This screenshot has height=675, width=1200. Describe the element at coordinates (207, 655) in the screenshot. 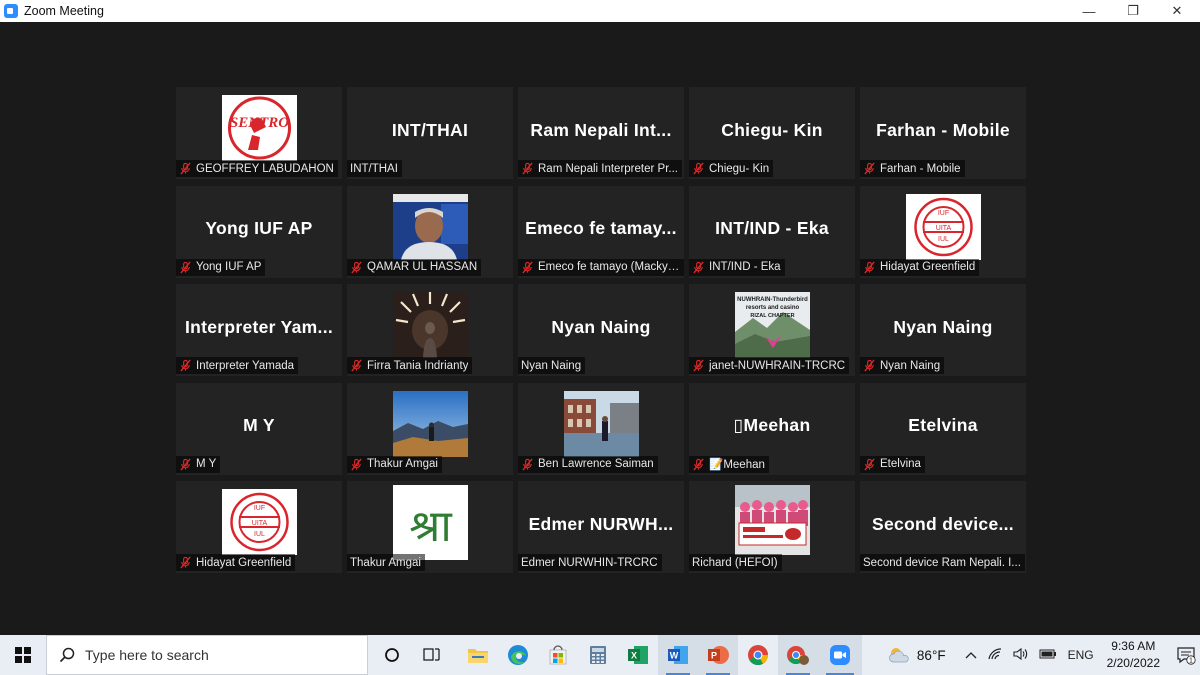

I see `taskbar-search-box: Type here to search` at that location.